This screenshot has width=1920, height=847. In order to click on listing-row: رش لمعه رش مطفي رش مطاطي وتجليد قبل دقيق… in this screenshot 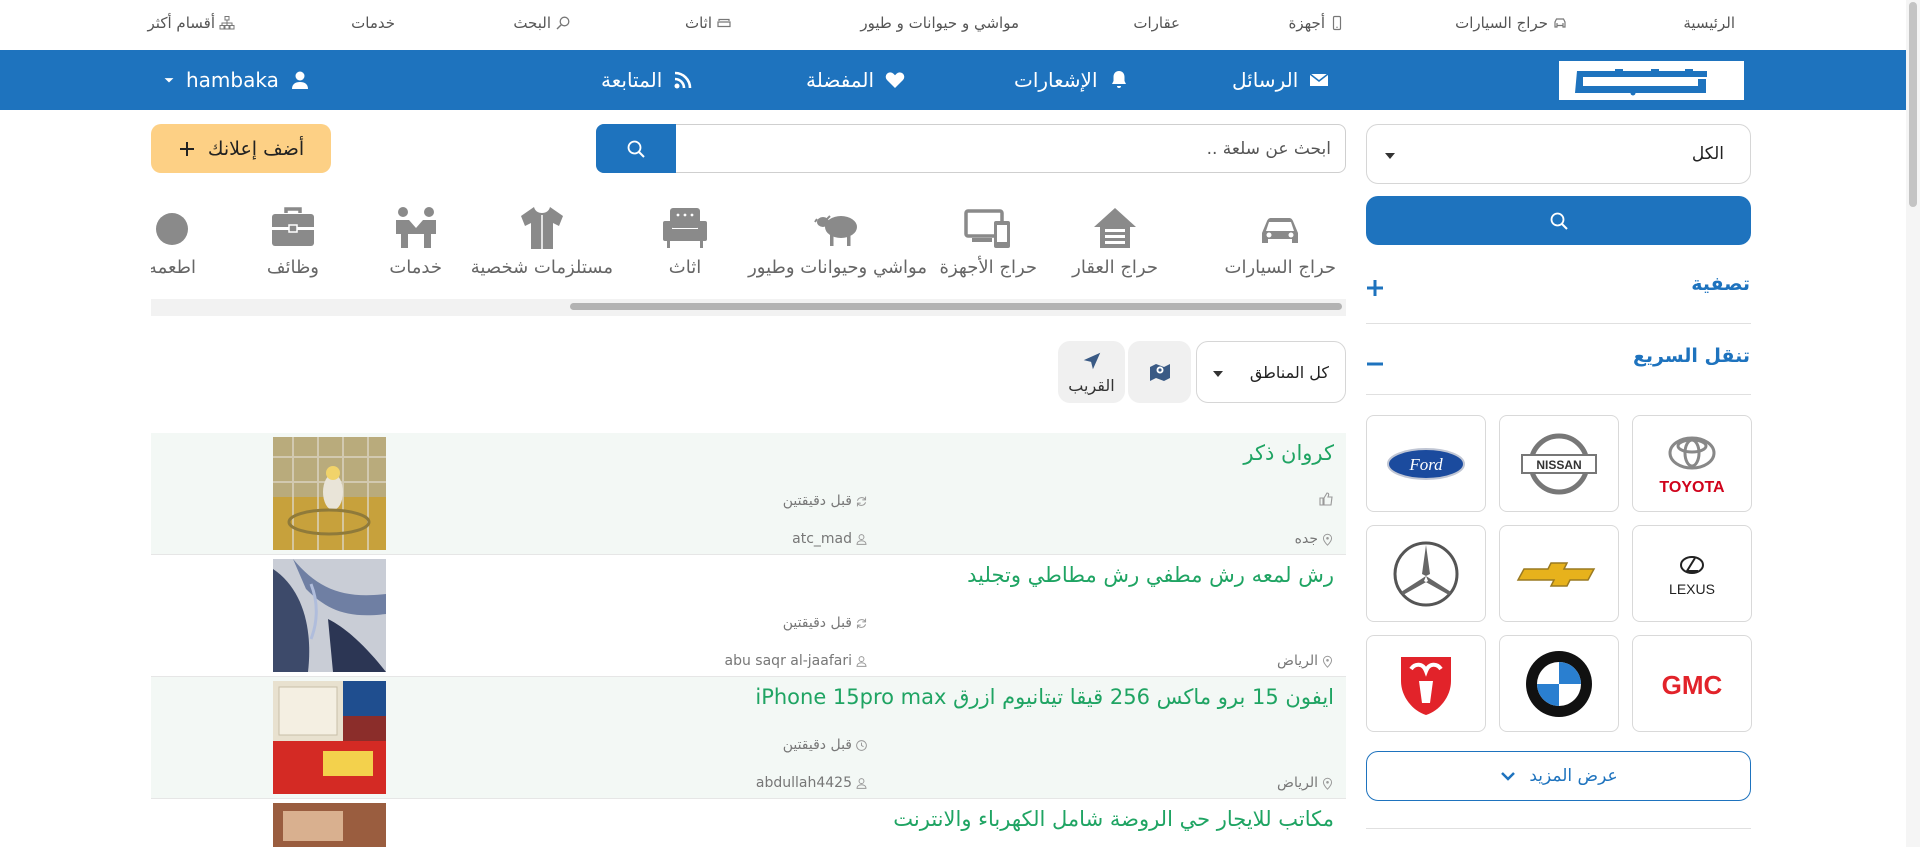, I will do `click(748, 616)`.